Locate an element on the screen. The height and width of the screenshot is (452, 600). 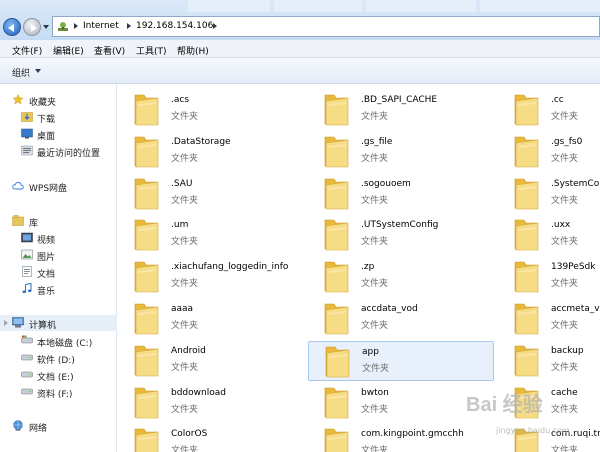
folder-item: .gs_file 文件夹 is located at coordinates (401, 152).